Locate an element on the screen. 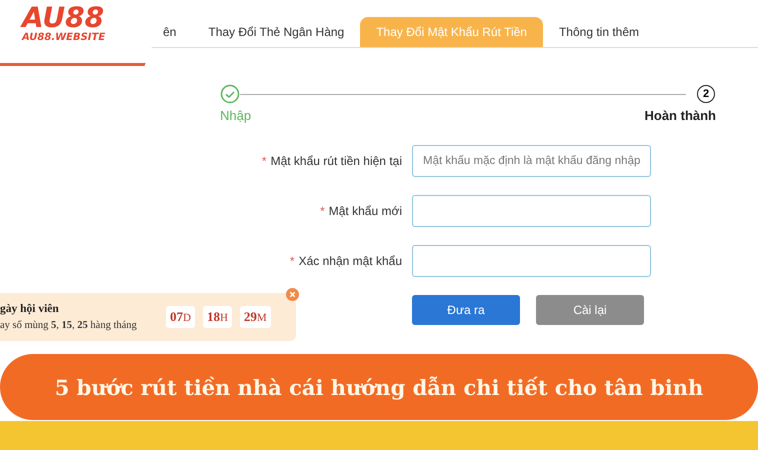 Image resolution: width=758 pixels, height=450 pixels. form-button: Đưa ra is located at coordinates (466, 310).